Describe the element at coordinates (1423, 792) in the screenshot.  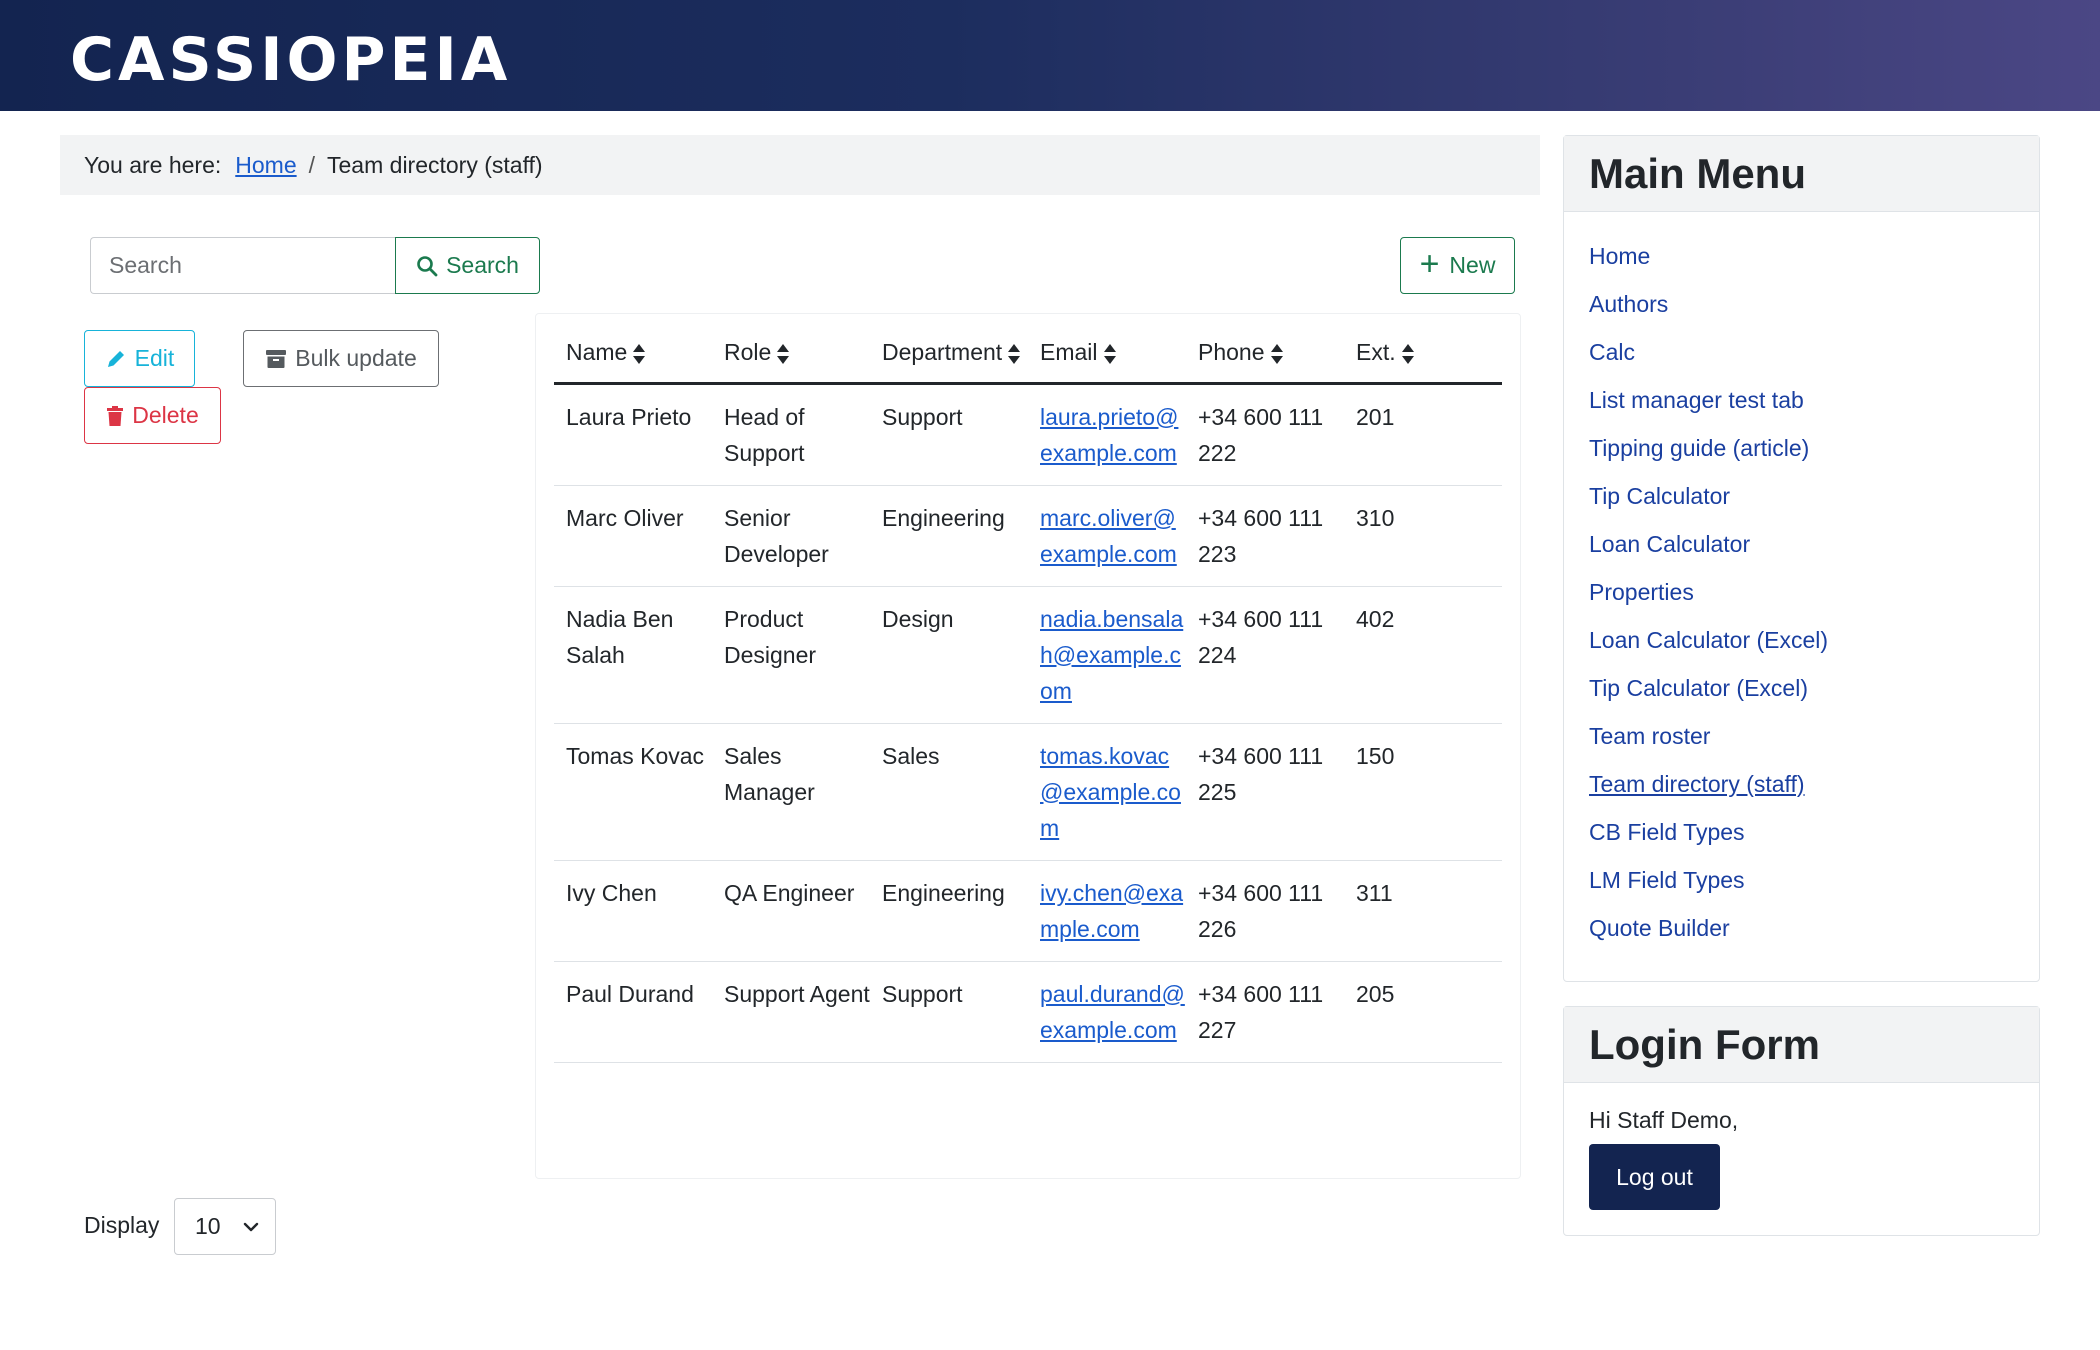
I see `cell-ext: 150` at that location.